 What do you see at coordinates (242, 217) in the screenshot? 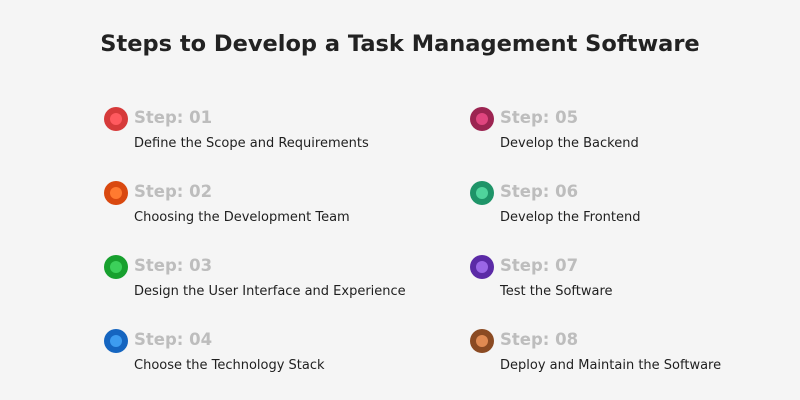
I see `step-description: Choosing the Development Team` at bounding box center [242, 217].